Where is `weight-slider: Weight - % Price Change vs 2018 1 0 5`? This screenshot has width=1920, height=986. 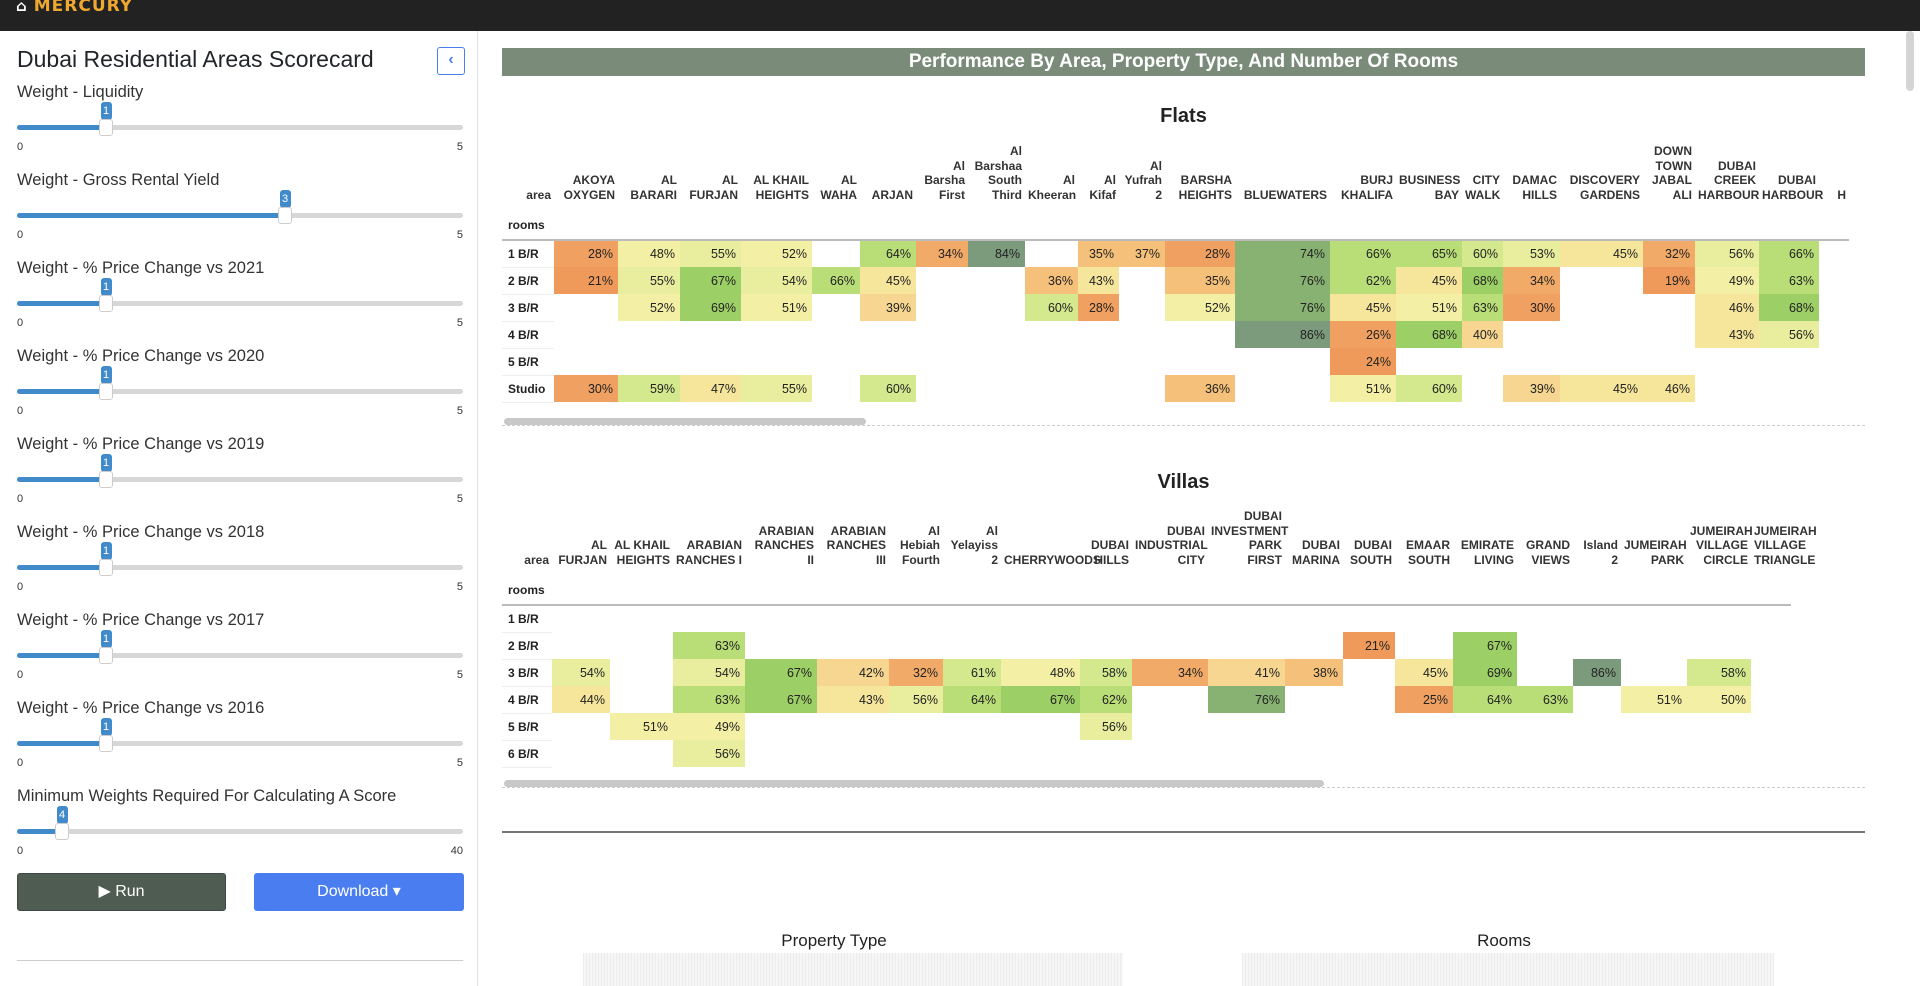
weight-slider: Weight - % Price Change vs 2018 1 0 5 is located at coordinates (240, 567).